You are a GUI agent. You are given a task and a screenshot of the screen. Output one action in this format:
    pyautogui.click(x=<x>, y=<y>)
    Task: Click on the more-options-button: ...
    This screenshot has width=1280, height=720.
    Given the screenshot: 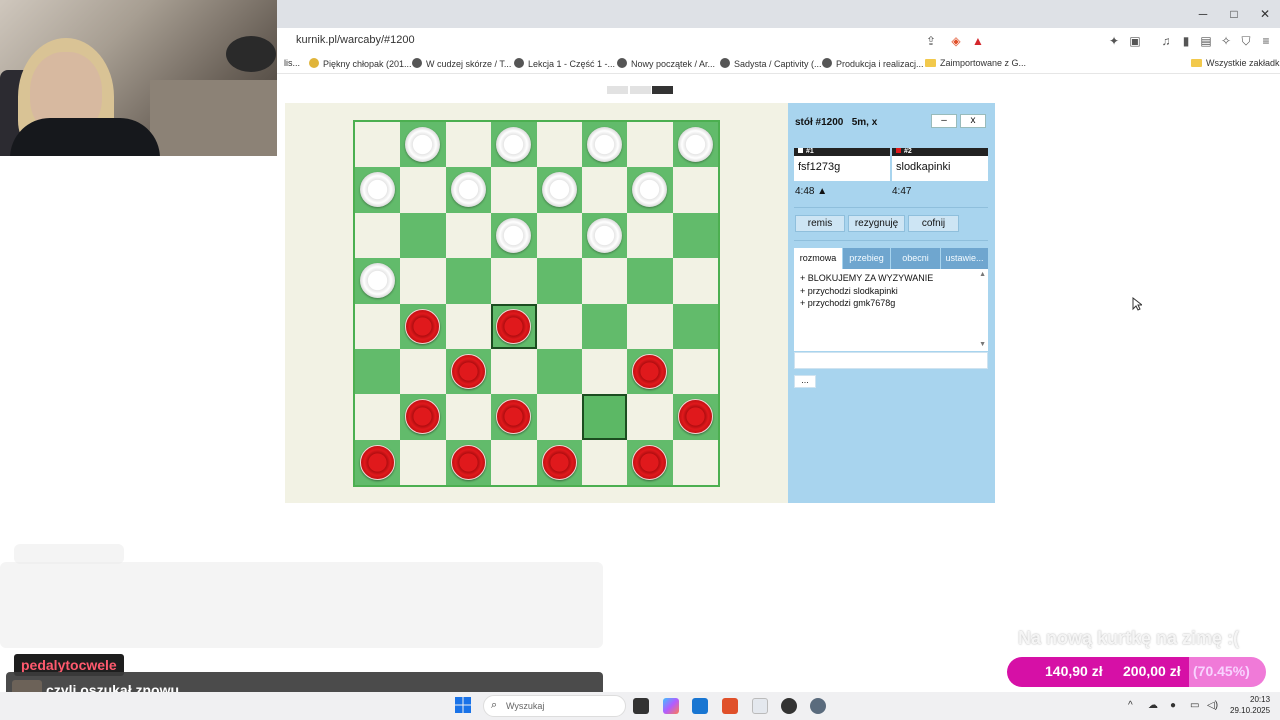 What is the action you would take?
    pyautogui.click(x=805, y=381)
    